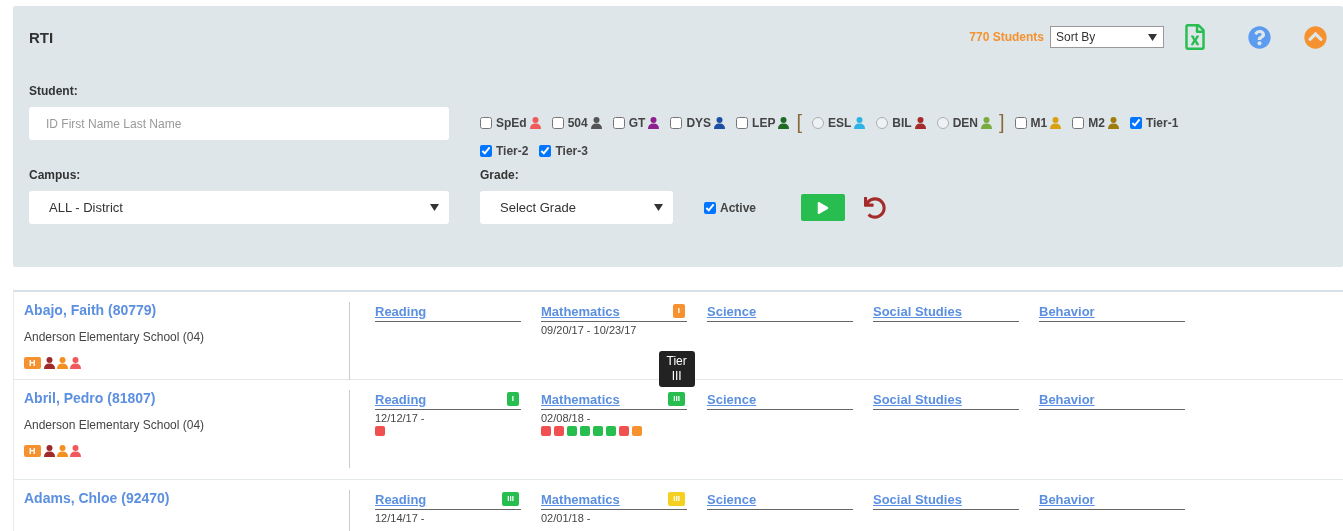  I want to click on date-range: 02/08/18 -, so click(566, 418).